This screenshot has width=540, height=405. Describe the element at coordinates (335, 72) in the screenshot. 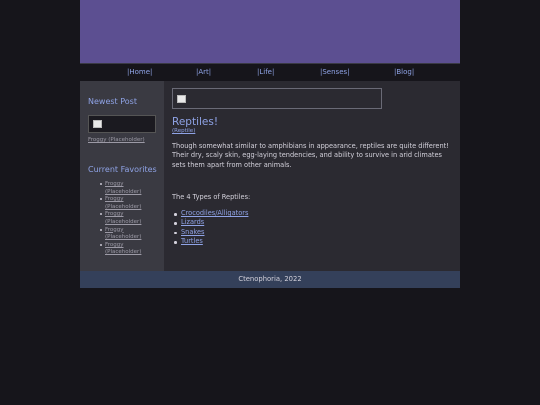

I see `nav-senses-link: |Senses|` at that location.